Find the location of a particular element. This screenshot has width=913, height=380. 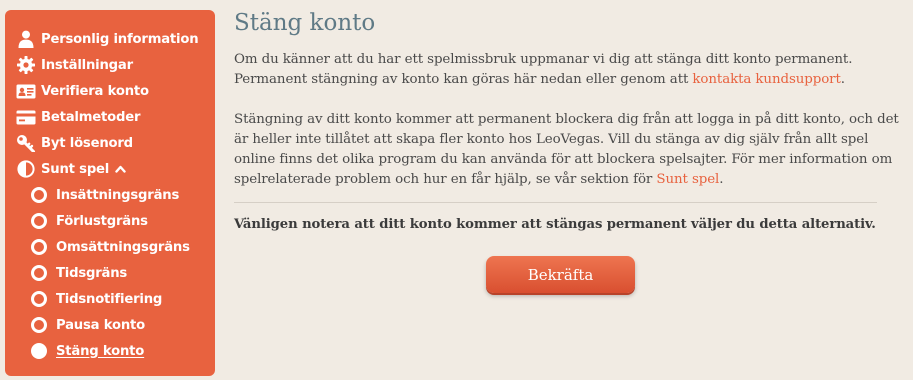

sidebar-item-payment-methods: Betalmetoder is located at coordinates (110, 117).